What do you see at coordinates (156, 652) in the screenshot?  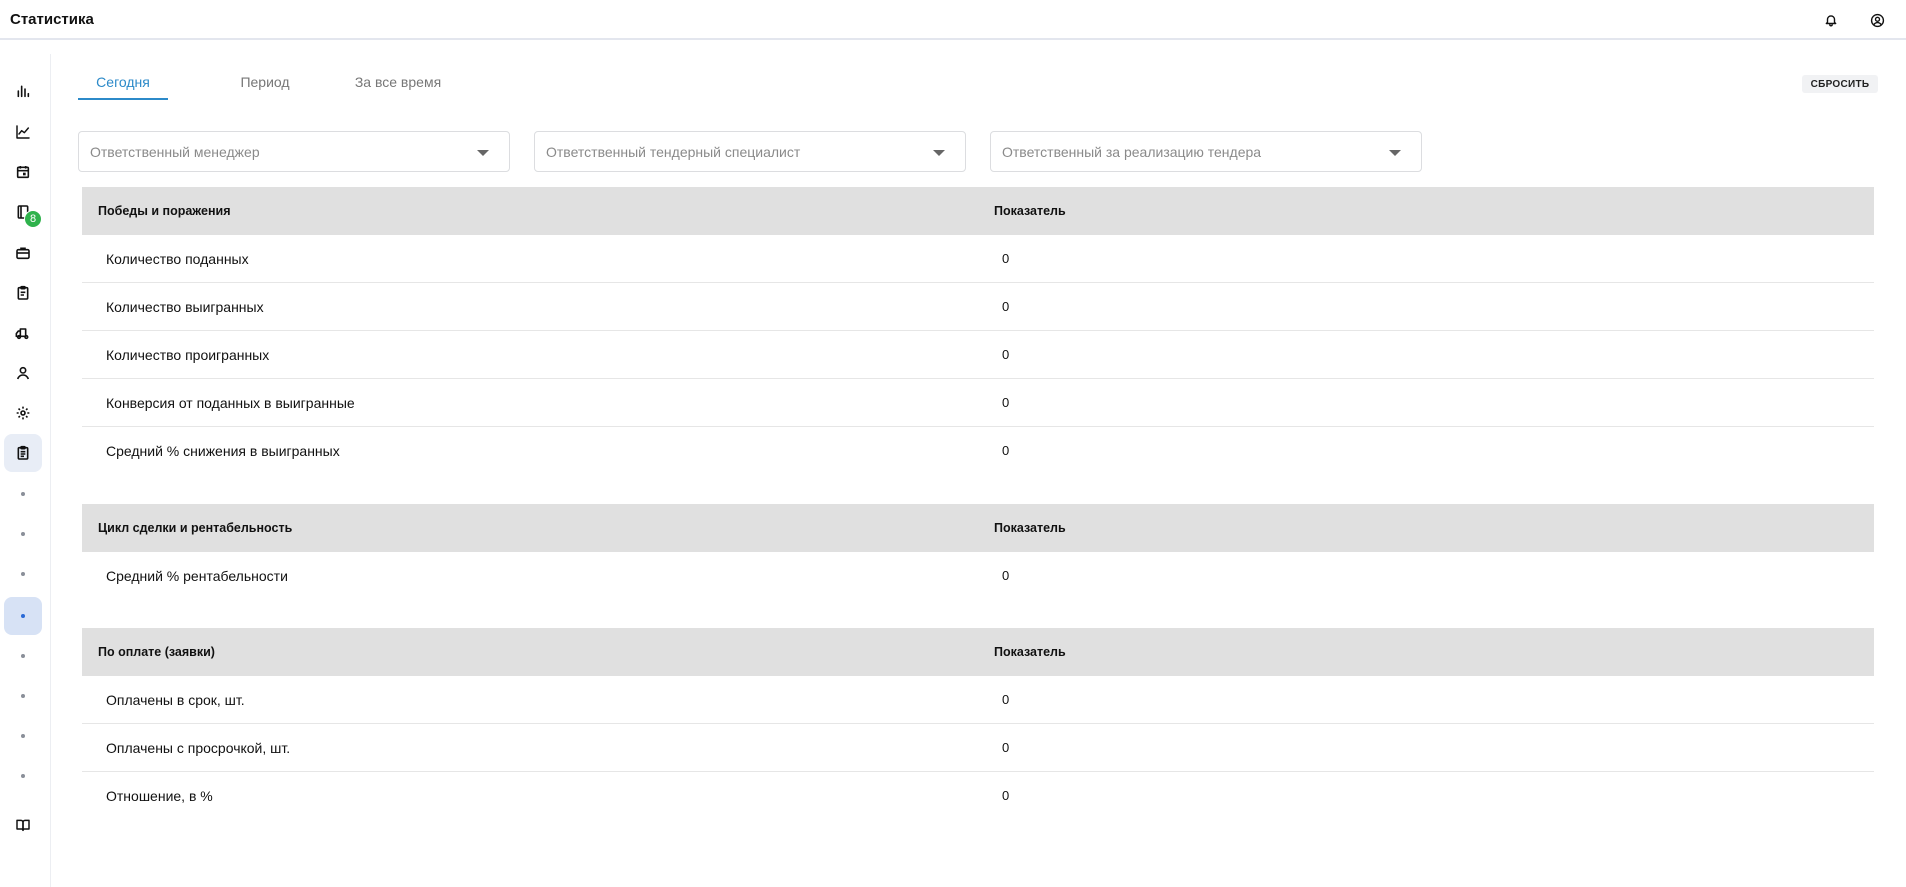 I see `section-title: По оплате (заявки)` at bounding box center [156, 652].